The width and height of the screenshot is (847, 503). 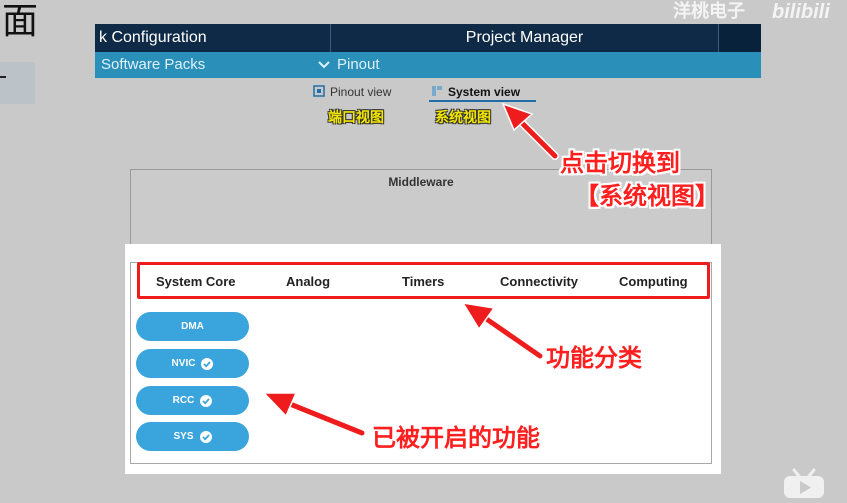 What do you see at coordinates (456, 438) in the screenshot?
I see `callout-enabled-functions: 已被开启的功能` at bounding box center [456, 438].